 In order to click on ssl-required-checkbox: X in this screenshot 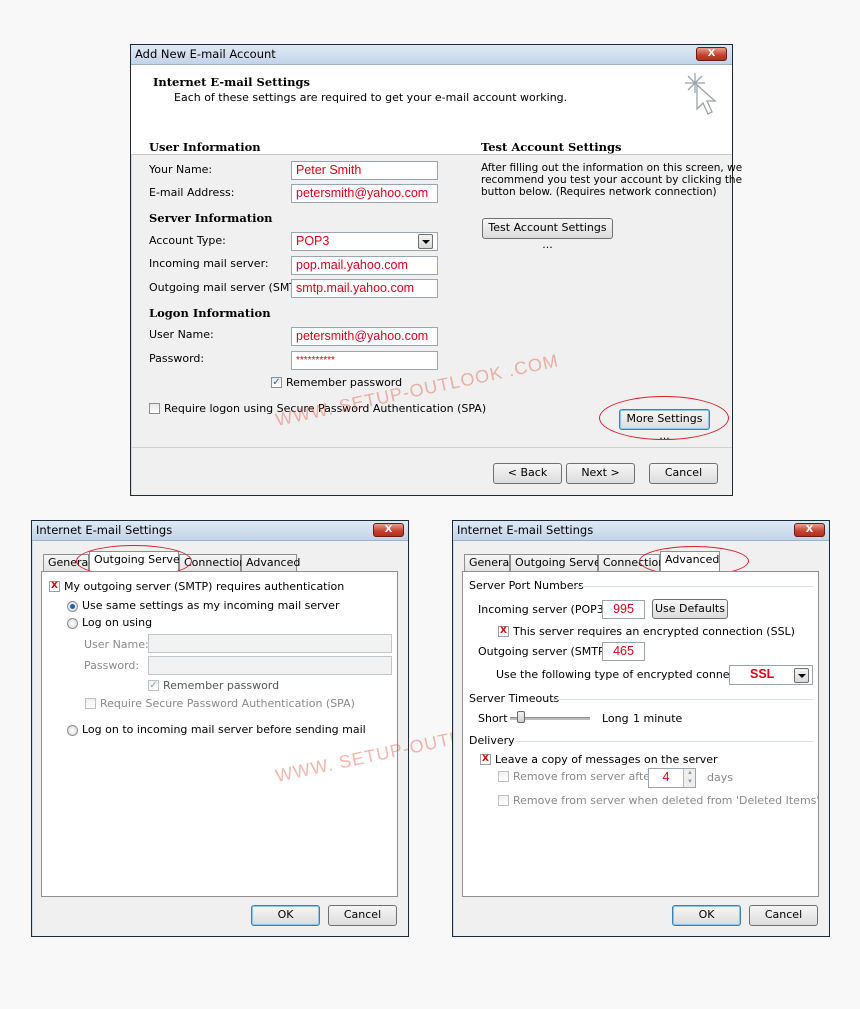, I will do `click(503, 631)`.